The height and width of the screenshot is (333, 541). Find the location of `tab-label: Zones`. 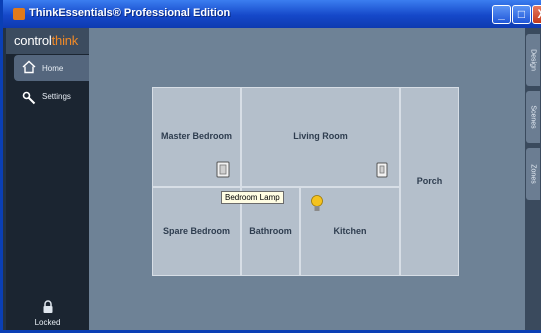

tab-label: Zones is located at coordinates (533, 174).